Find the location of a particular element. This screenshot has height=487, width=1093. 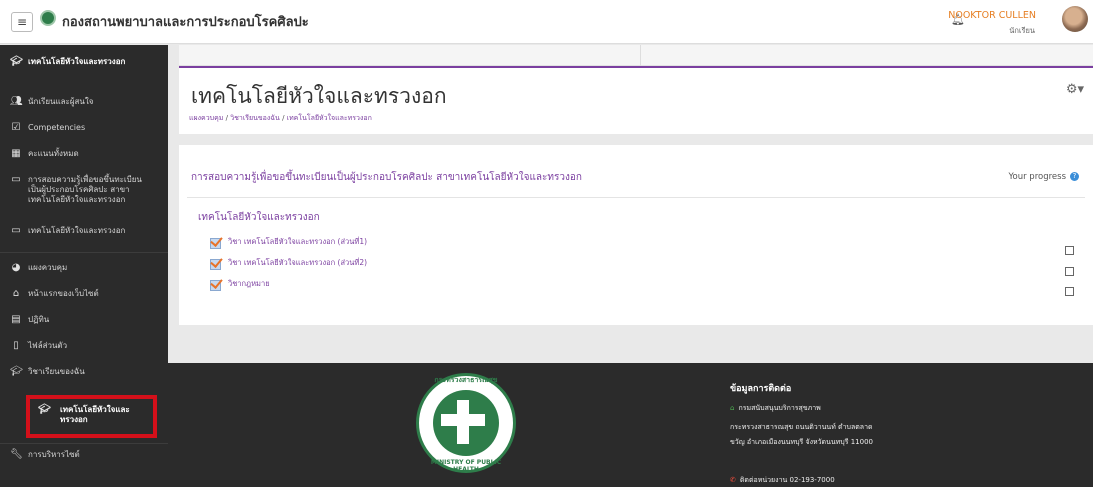

contact-title: ข้อมูลการติดต่อ is located at coordinates (761, 389).